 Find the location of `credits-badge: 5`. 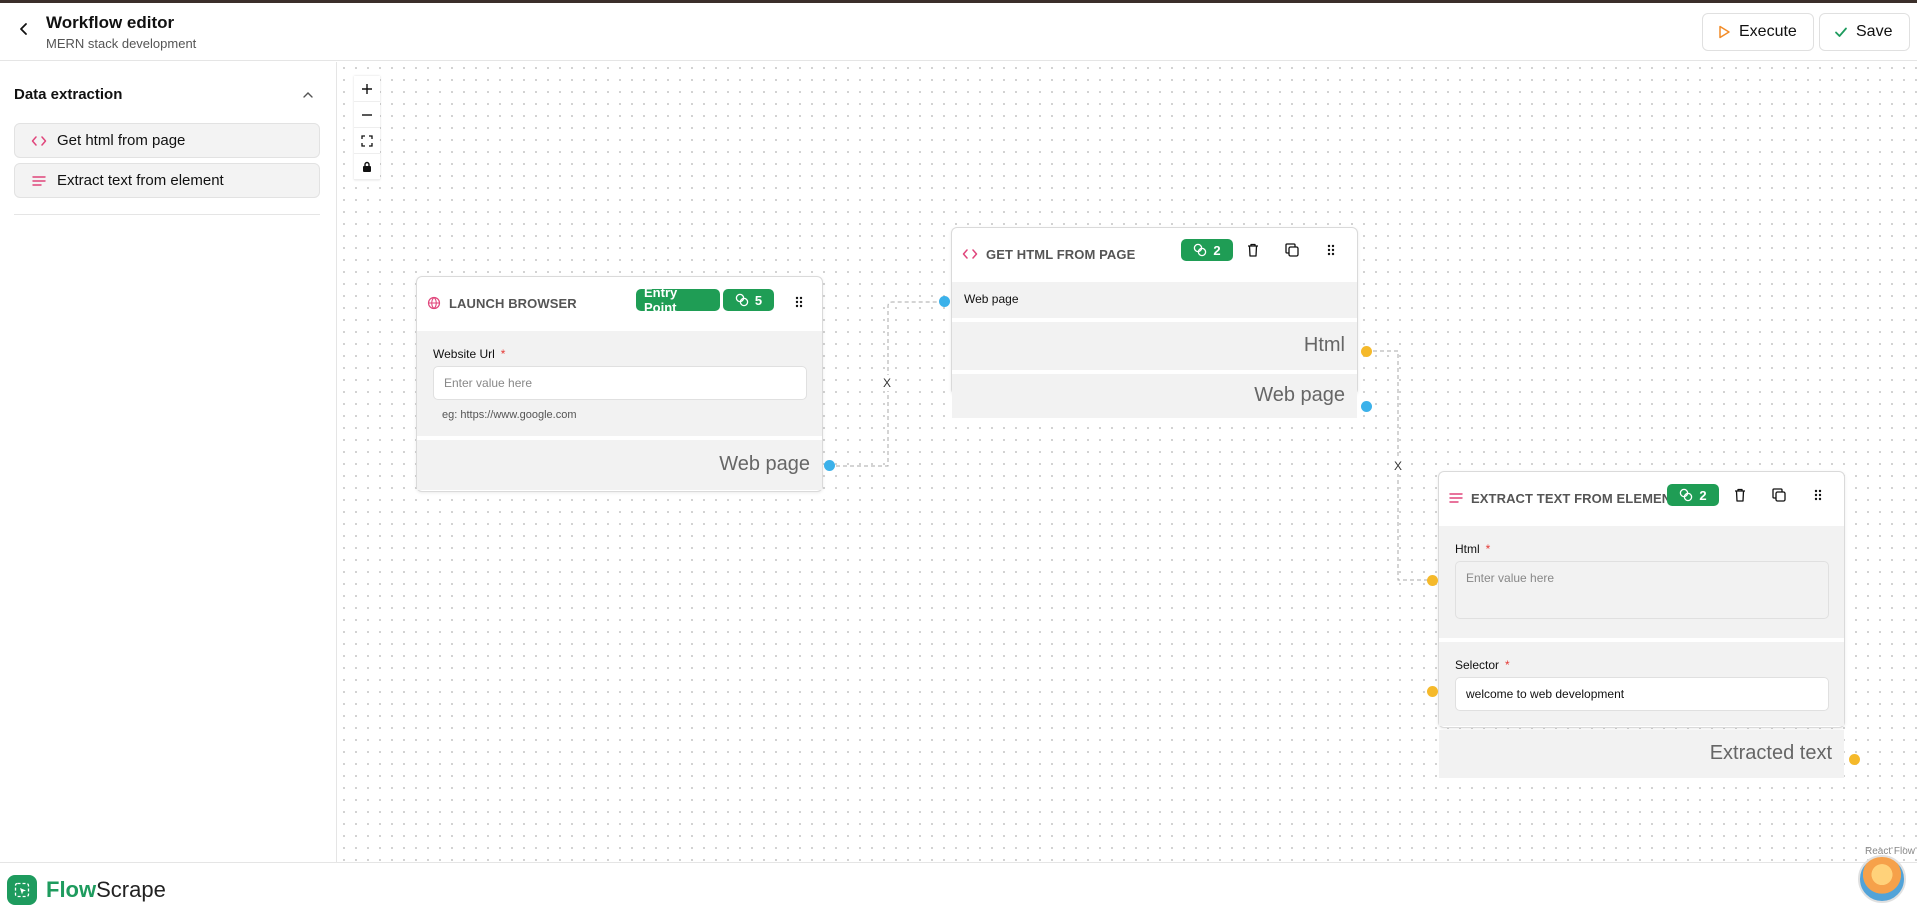

credits-badge: 5 is located at coordinates (748, 300).